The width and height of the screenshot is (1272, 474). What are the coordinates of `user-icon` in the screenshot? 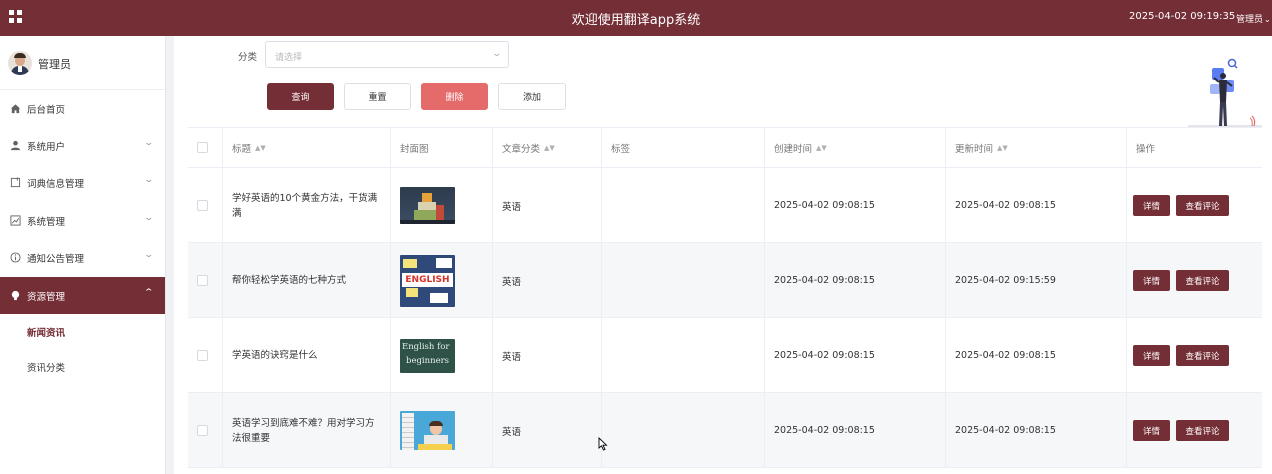 It's located at (15, 145).